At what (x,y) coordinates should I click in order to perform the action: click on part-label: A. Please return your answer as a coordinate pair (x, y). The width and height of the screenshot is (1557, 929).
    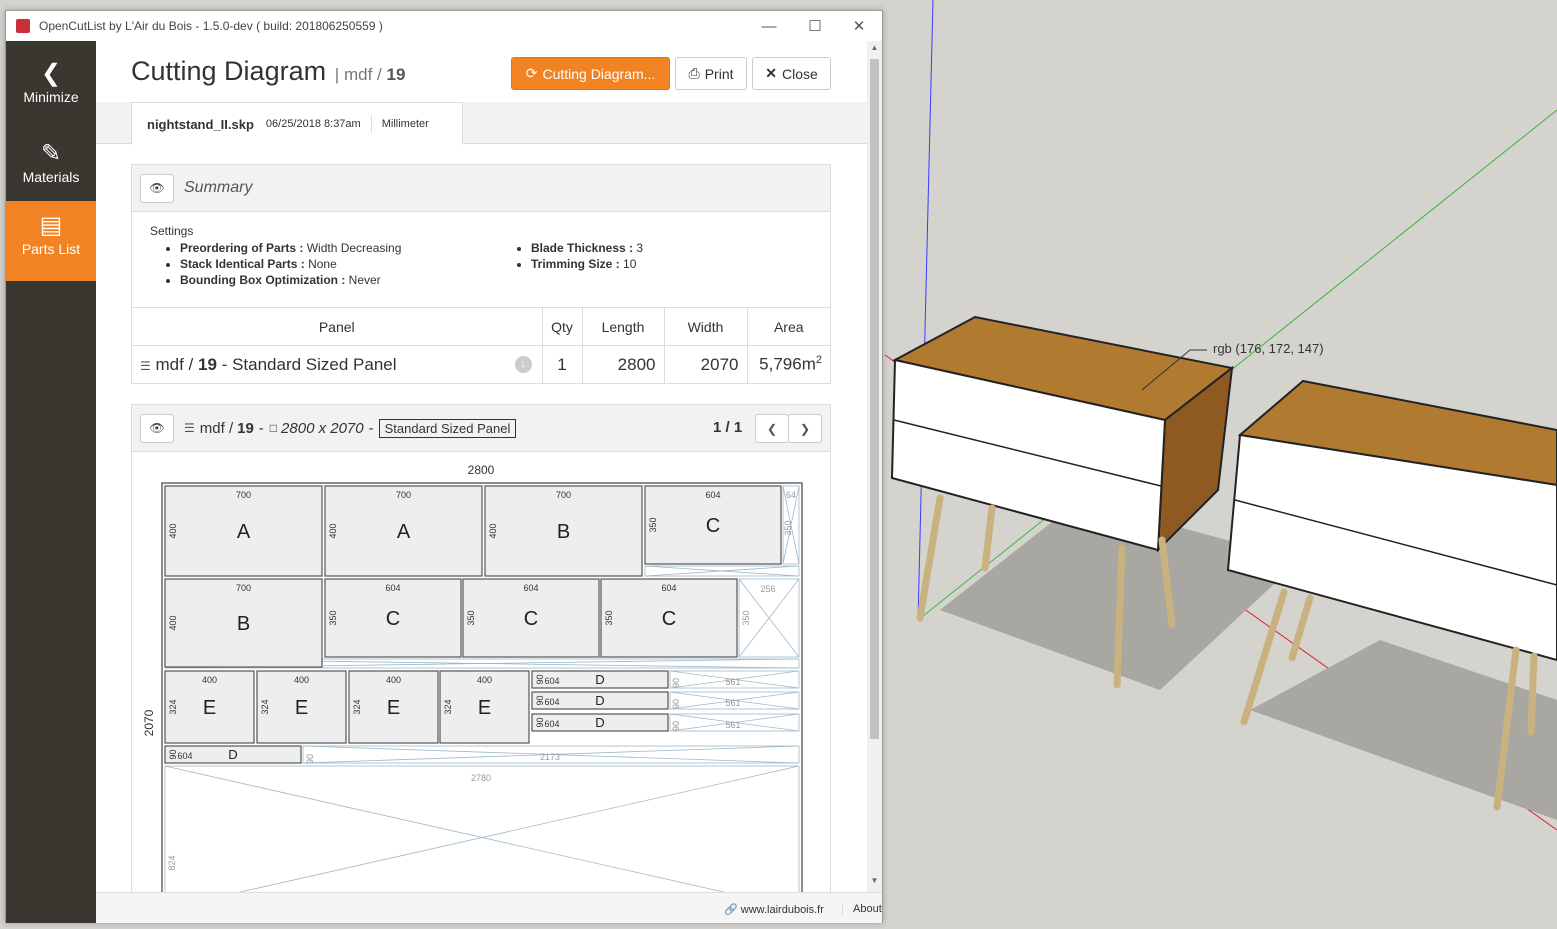
    Looking at the image, I should click on (404, 532).